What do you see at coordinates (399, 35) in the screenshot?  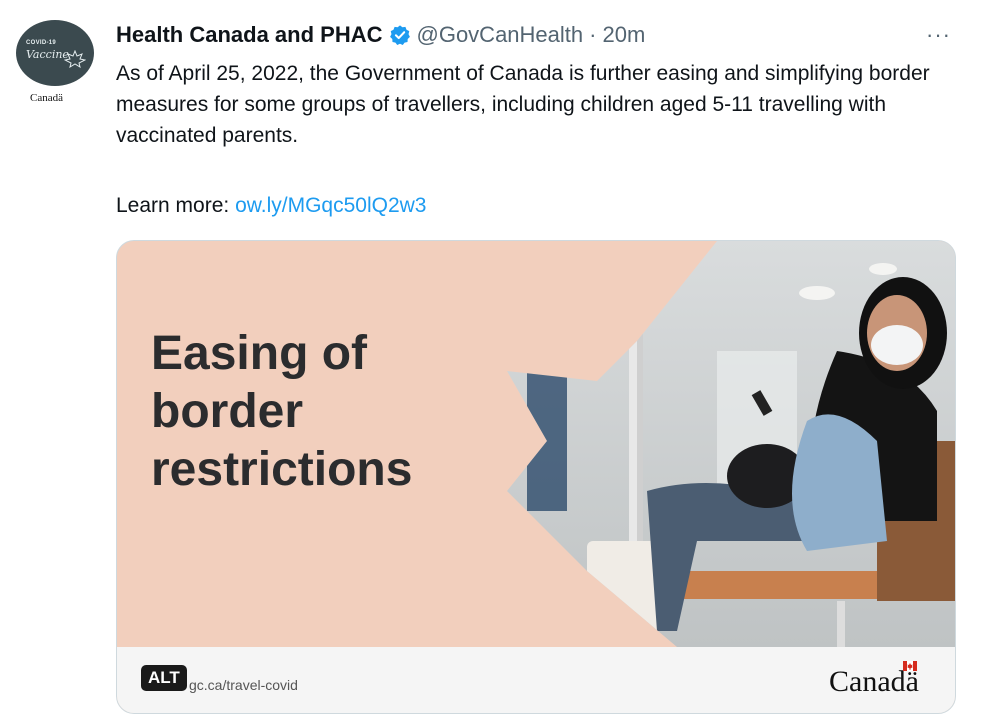 I see `verified-badge-icon` at bounding box center [399, 35].